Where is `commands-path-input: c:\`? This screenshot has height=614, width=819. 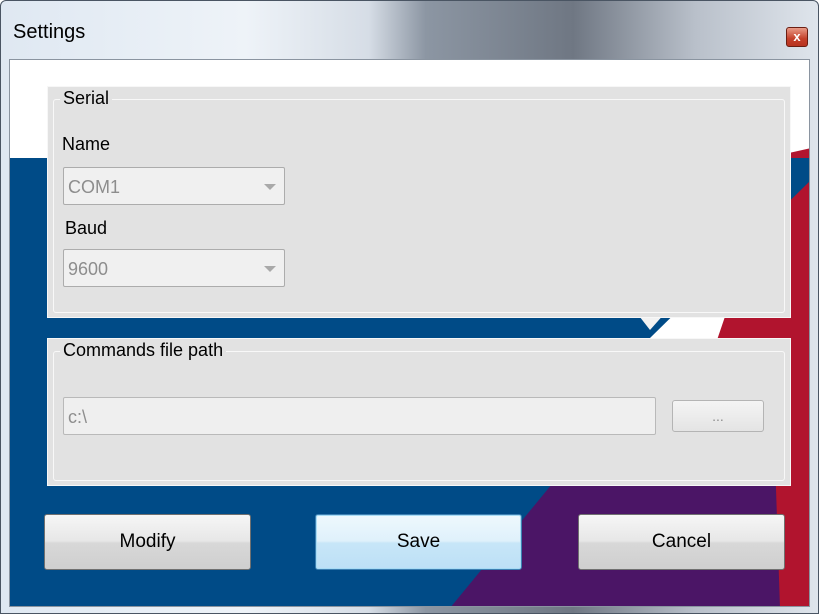 commands-path-input: c:\ is located at coordinates (359, 416).